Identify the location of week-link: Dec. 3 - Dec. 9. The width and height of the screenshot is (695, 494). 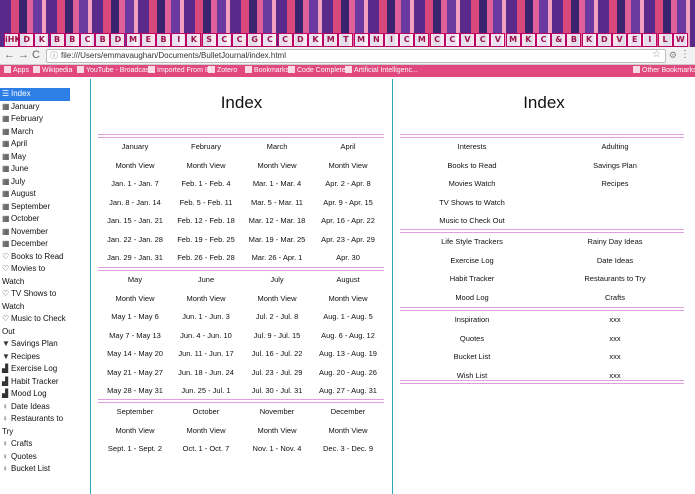
(348, 448).